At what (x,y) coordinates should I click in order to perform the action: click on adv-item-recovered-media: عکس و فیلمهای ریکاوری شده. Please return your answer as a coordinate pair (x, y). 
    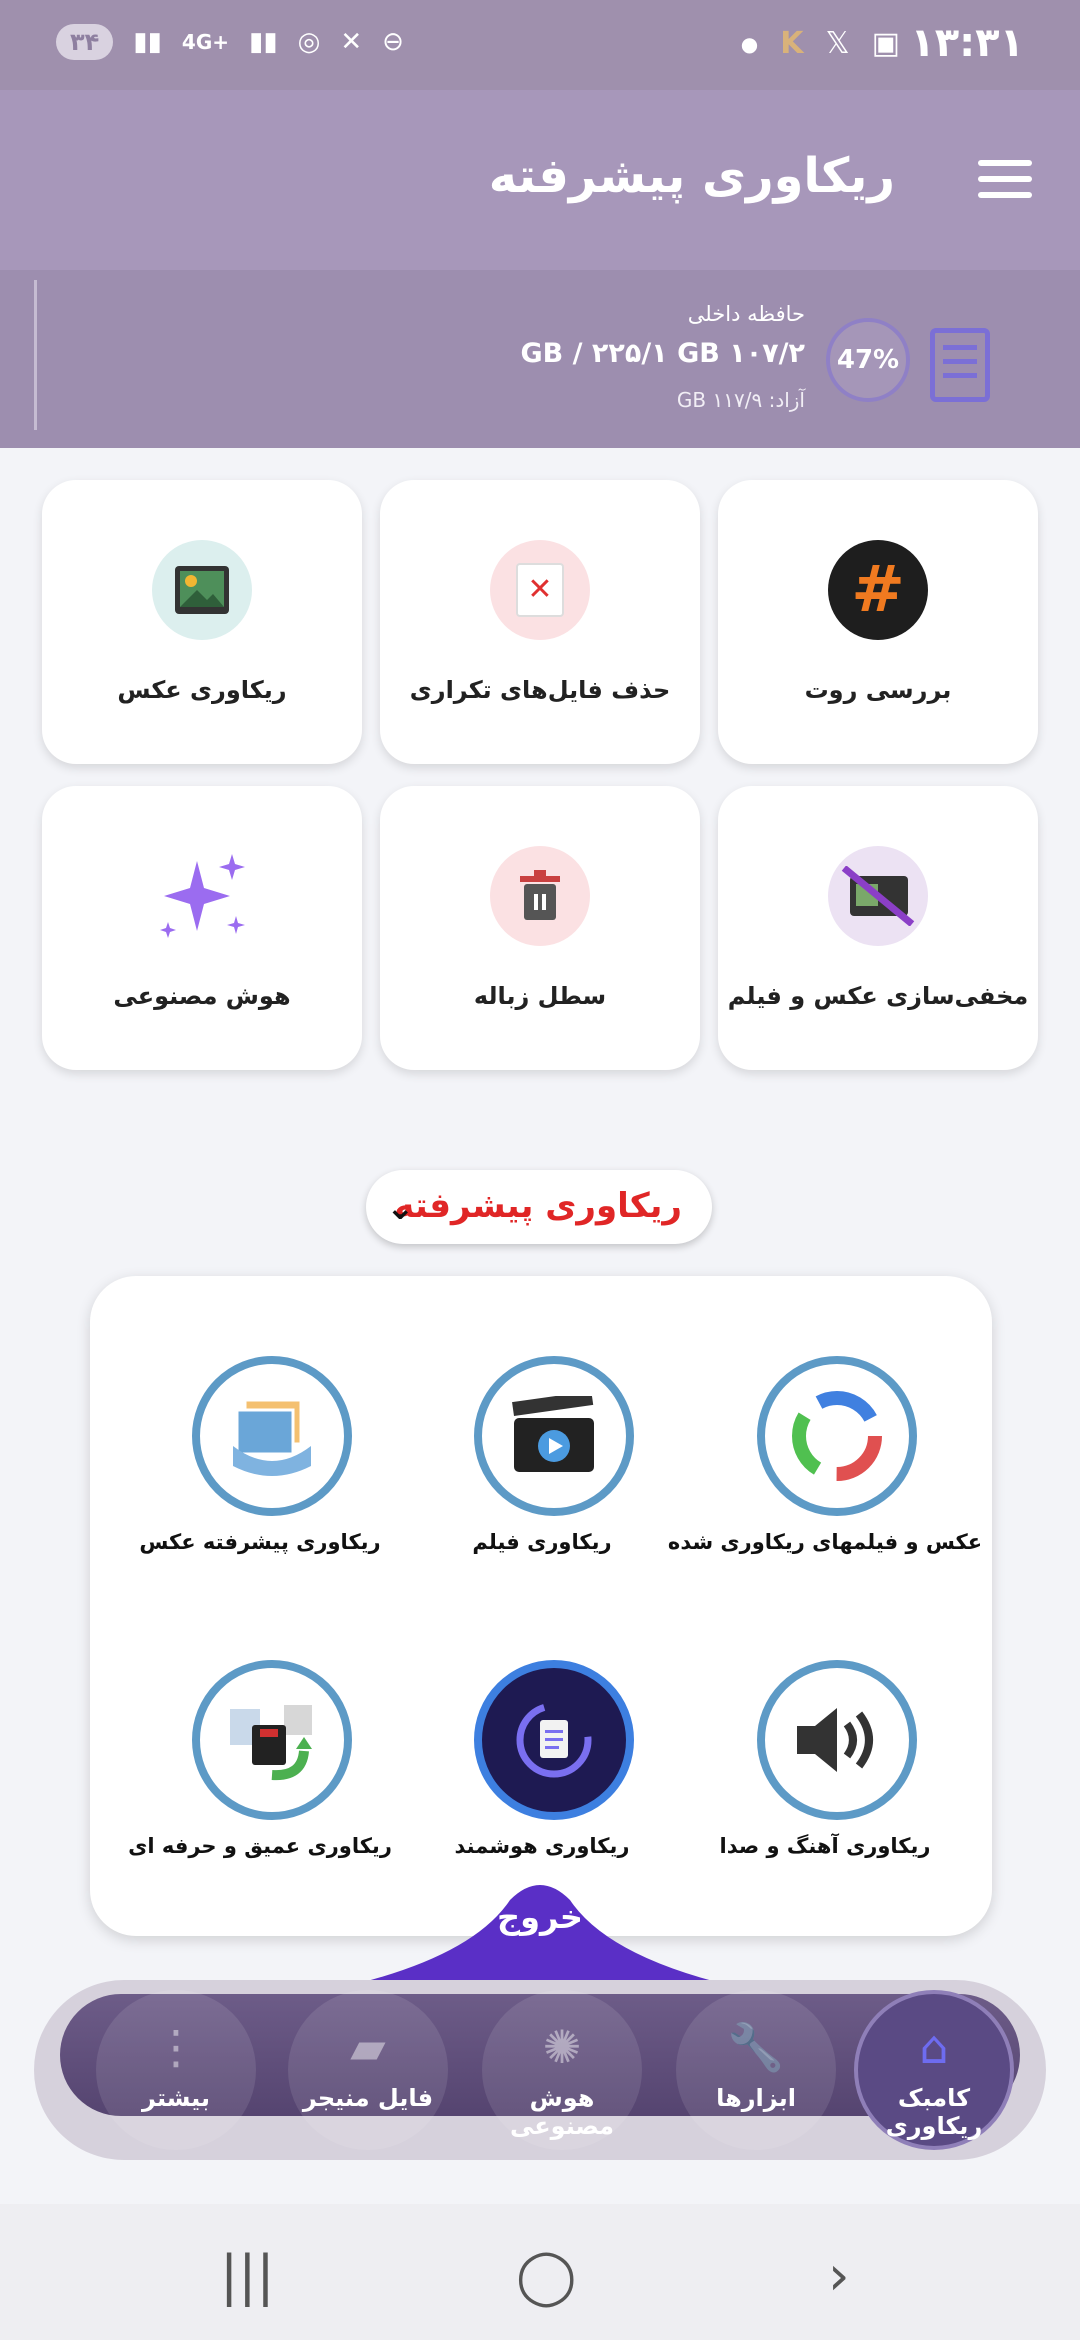
    Looking at the image, I should click on (825, 1476).